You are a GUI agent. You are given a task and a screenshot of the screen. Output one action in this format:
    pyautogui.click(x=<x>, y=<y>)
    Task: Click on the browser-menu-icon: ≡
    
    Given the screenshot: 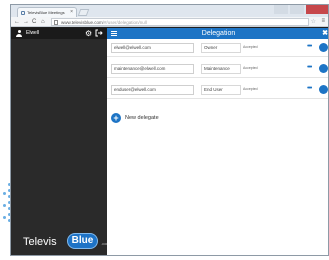 What is the action you would take?
    pyautogui.click(x=323, y=21)
    